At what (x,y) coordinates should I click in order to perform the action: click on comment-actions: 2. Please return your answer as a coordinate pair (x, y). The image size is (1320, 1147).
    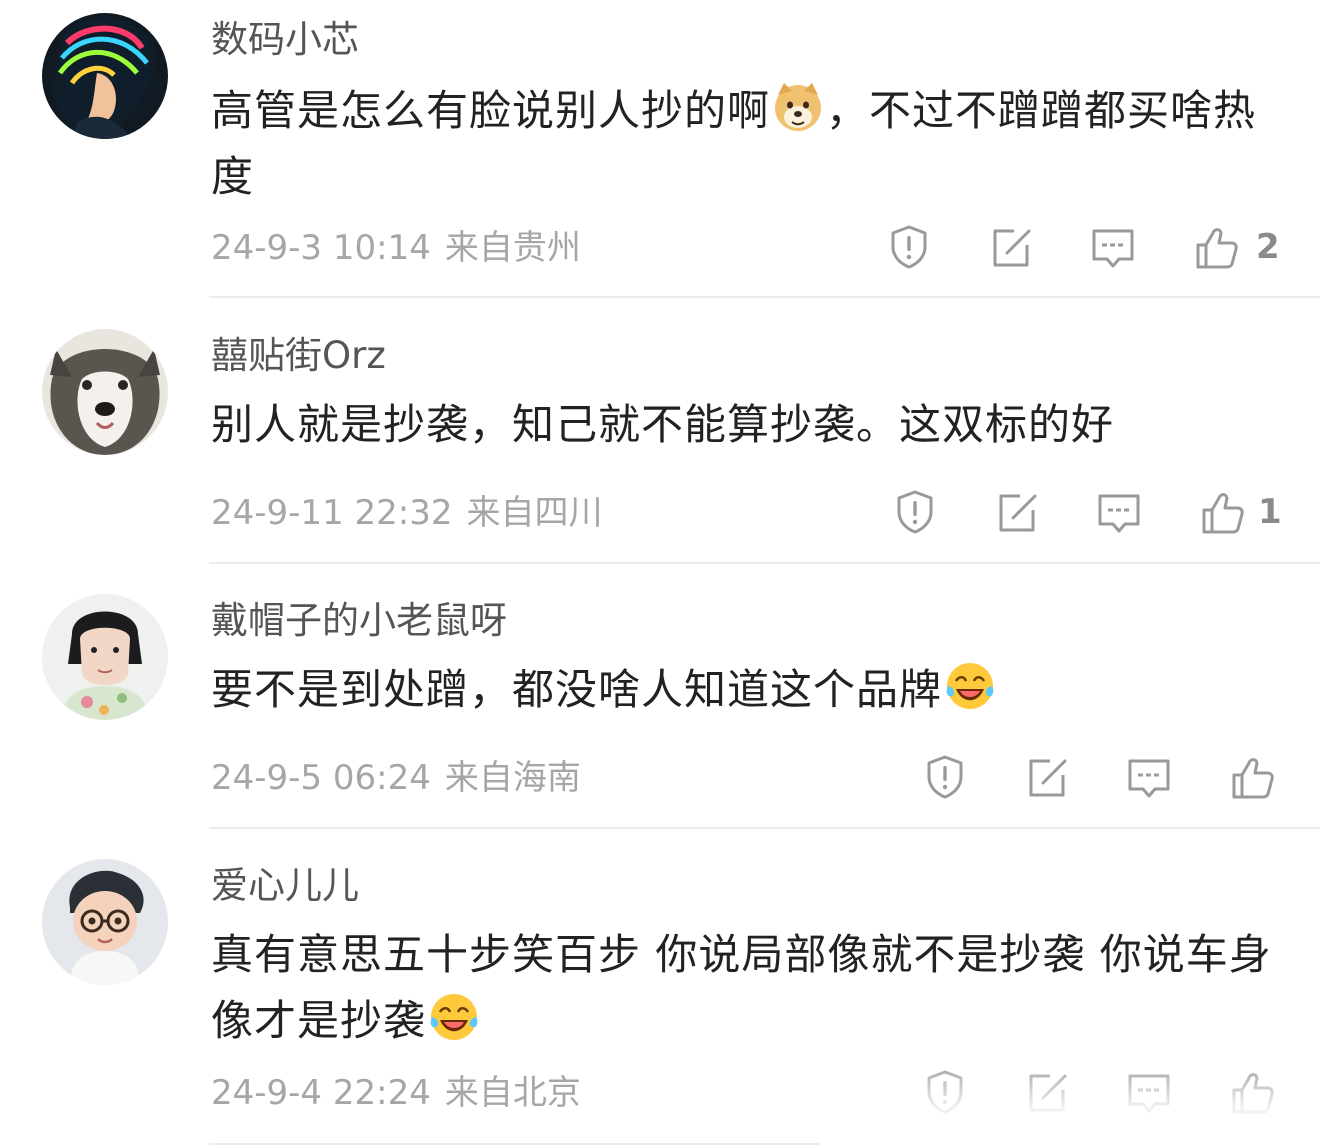
    Looking at the image, I should click on (1095, 247).